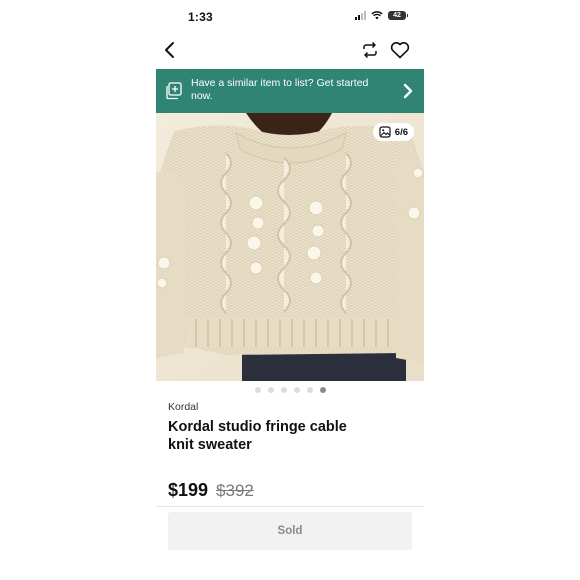  I want to click on divider, so click(290, 506).